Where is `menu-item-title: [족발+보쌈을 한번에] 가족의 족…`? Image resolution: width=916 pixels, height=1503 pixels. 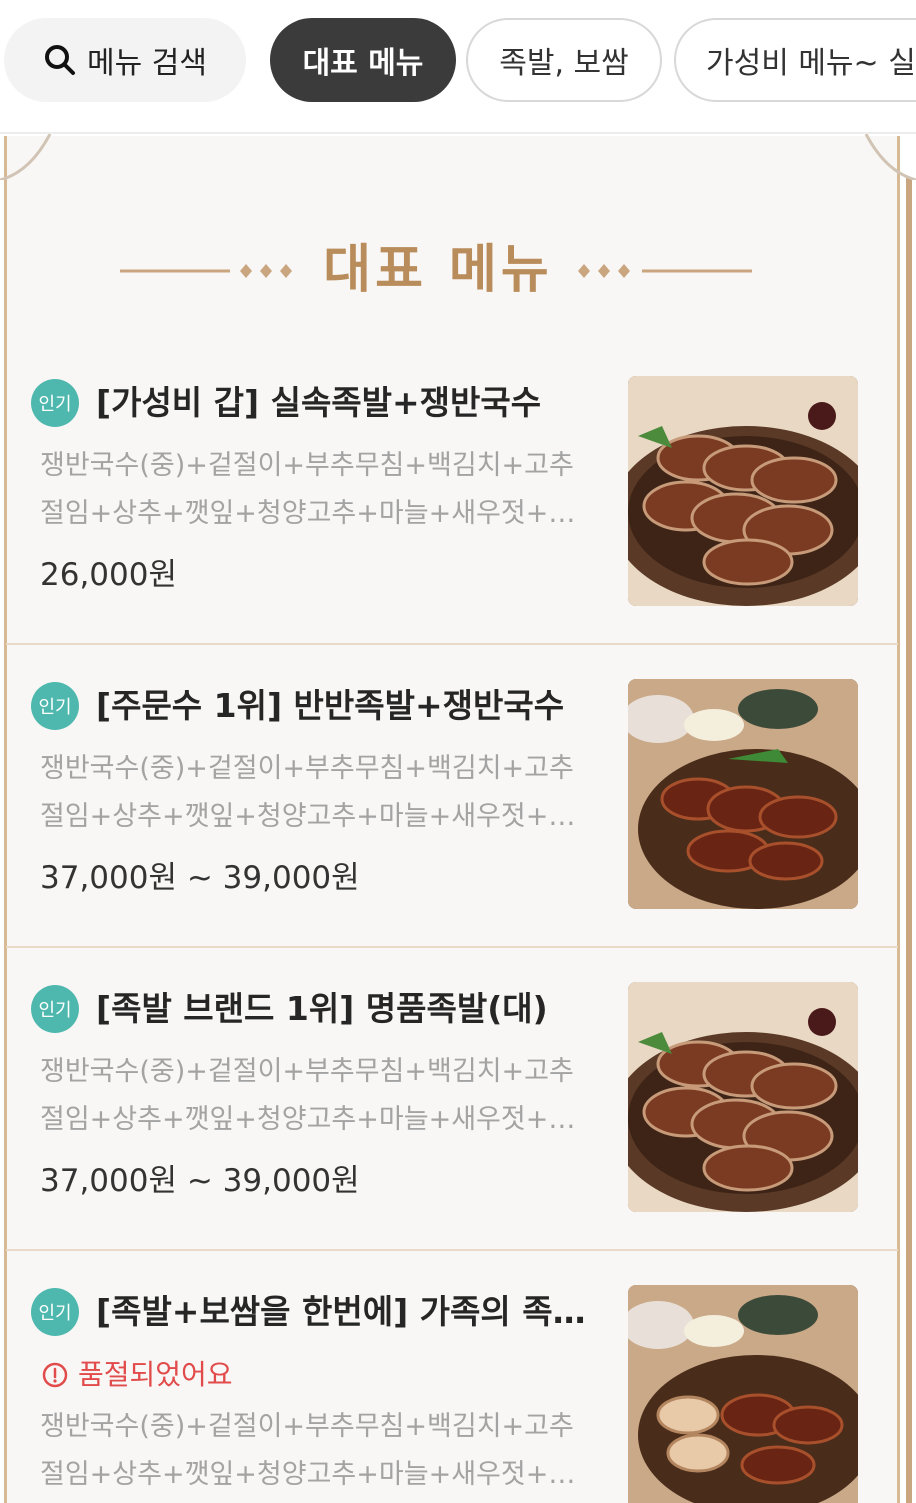
menu-item-title: [족발+보쌈을 한번에] 가족의 족… is located at coordinates (341, 1311).